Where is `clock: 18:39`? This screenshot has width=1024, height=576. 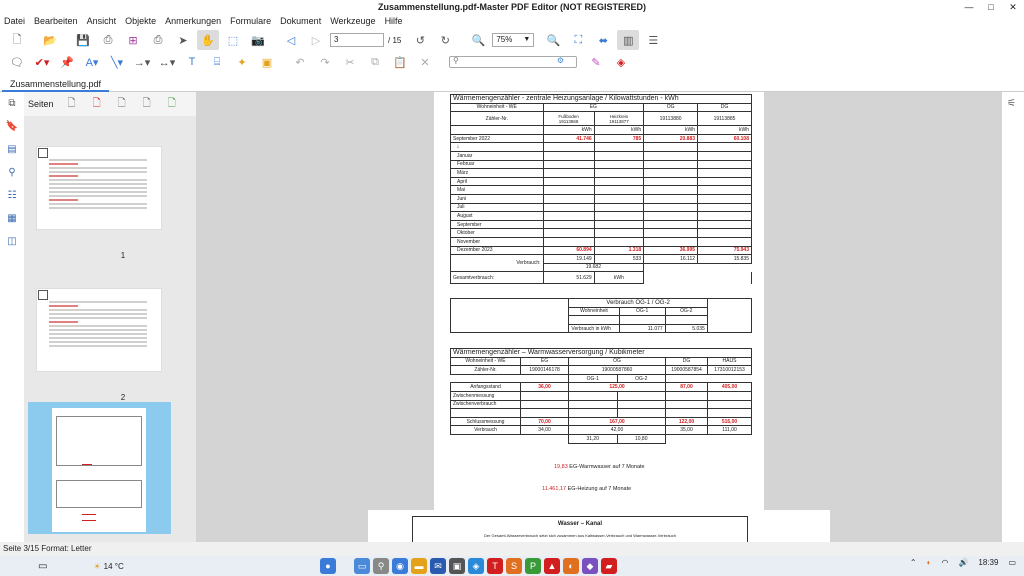 clock: 18:39 is located at coordinates (988, 562).